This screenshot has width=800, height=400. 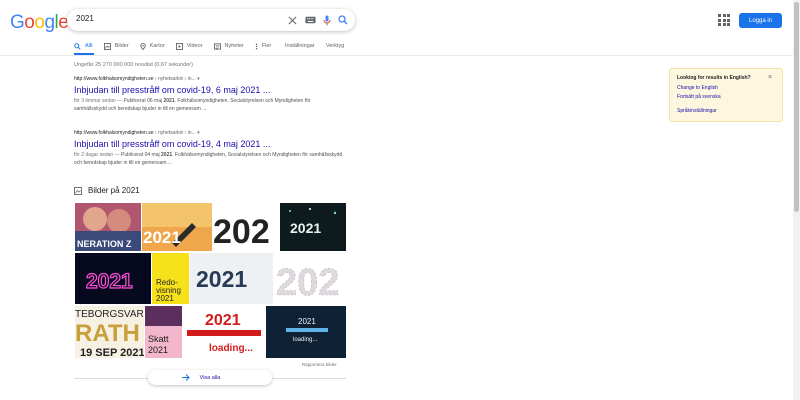 I want to click on scrollbar-thumb, so click(x=796, y=107).